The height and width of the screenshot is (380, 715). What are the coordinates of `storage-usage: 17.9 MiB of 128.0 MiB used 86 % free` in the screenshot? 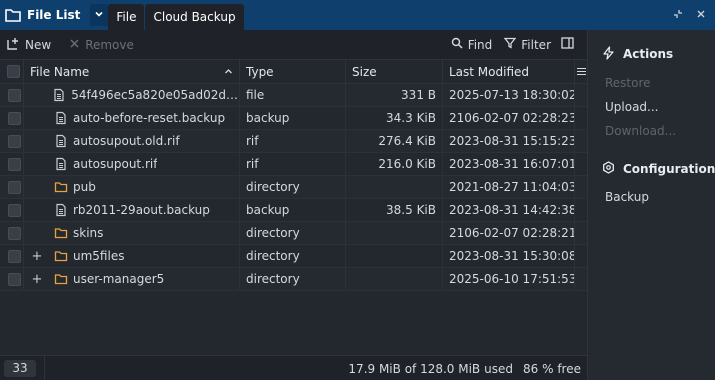 It's located at (464, 368).